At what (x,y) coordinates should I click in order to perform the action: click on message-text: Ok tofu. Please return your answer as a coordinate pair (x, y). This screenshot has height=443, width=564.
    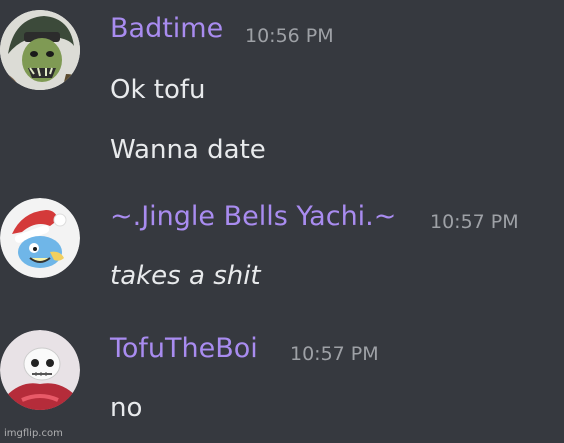
    Looking at the image, I should click on (158, 90).